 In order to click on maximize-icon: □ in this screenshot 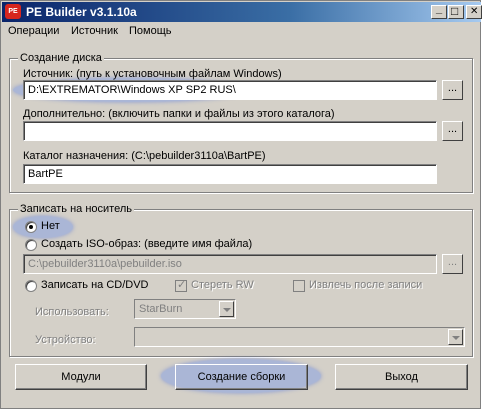, I will do `click(455, 11)`.